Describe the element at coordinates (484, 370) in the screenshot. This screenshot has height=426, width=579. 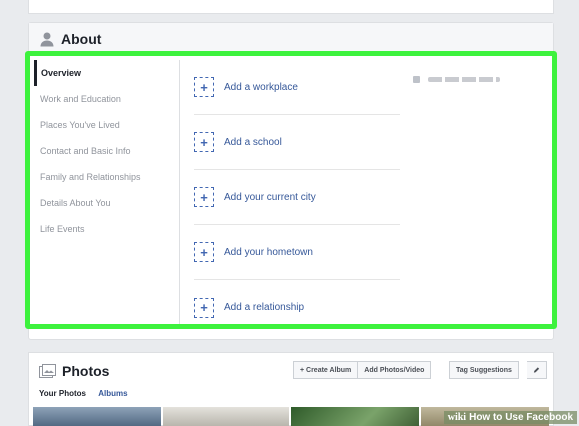
I see `tag-suggestions-button: Tag Suggestions` at that location.